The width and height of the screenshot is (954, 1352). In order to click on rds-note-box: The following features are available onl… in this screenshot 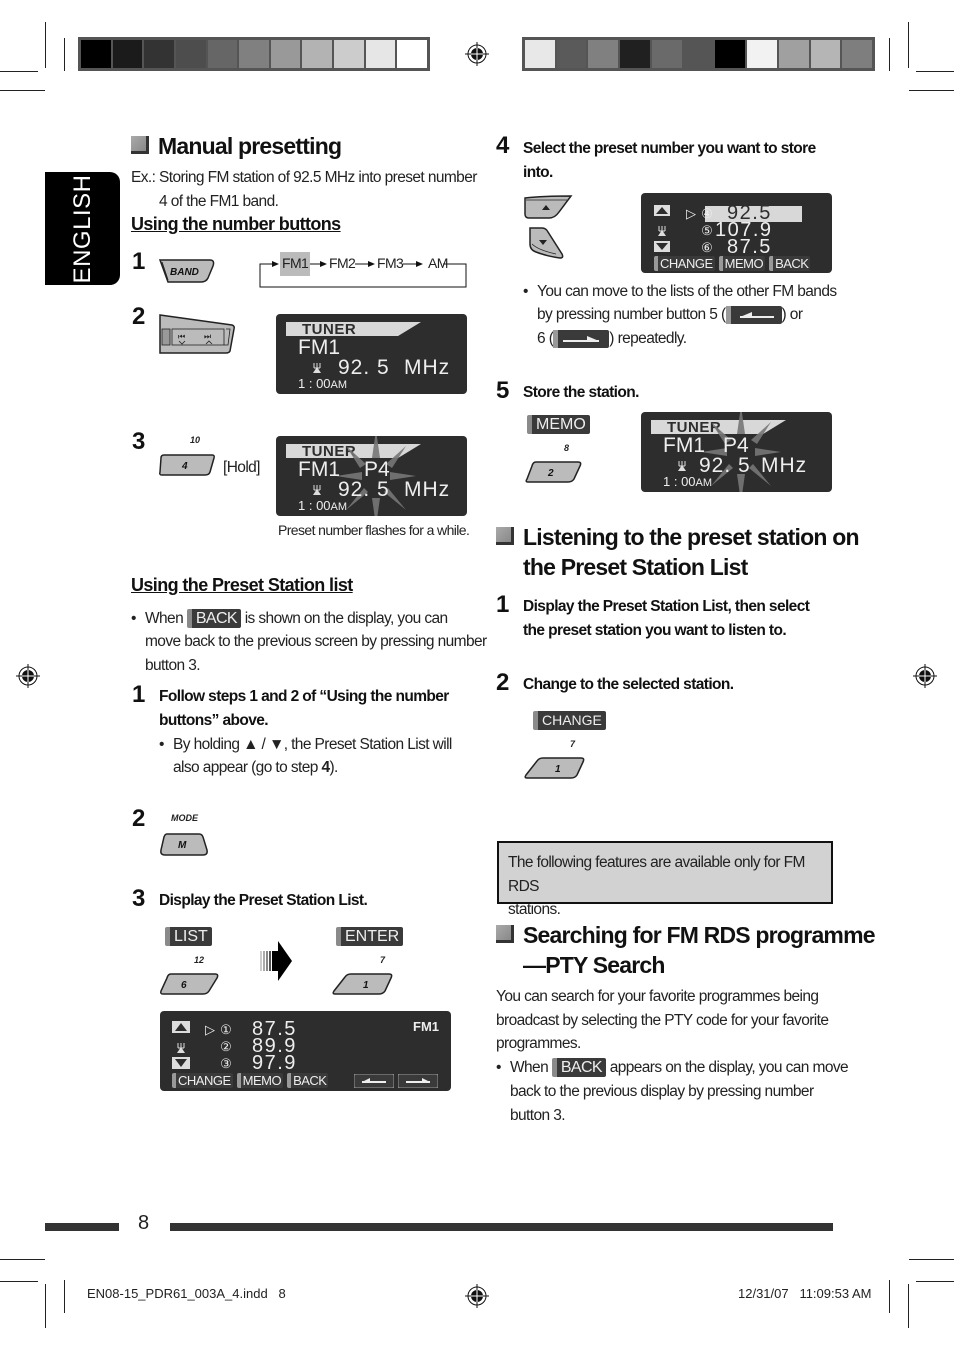, I will do `click(665, 879)`.